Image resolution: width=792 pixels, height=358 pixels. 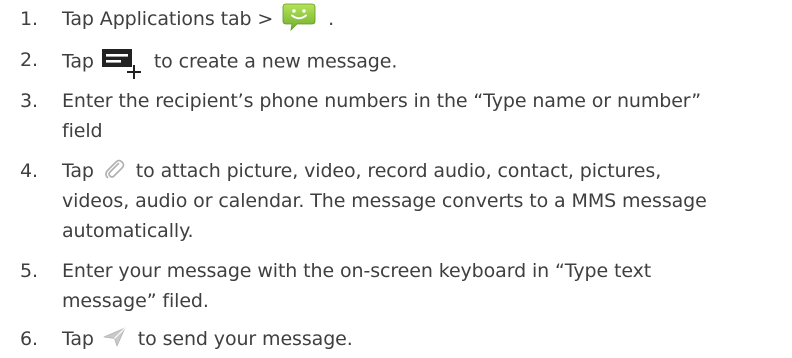 I want to click on new-message-icon, so click(x=122, y=64).